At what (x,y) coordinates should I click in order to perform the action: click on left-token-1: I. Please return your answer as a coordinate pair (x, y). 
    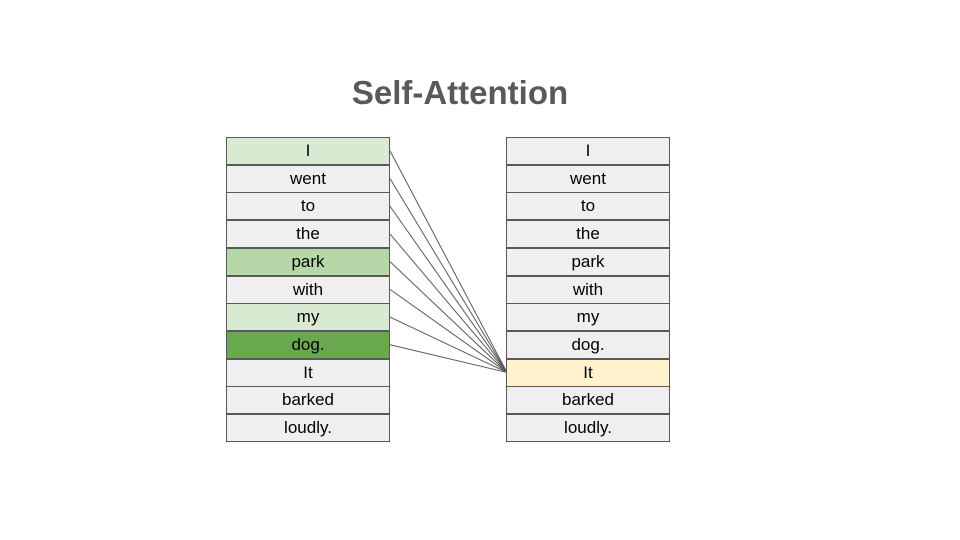
    Looking at the image, I should click on (308, 151).